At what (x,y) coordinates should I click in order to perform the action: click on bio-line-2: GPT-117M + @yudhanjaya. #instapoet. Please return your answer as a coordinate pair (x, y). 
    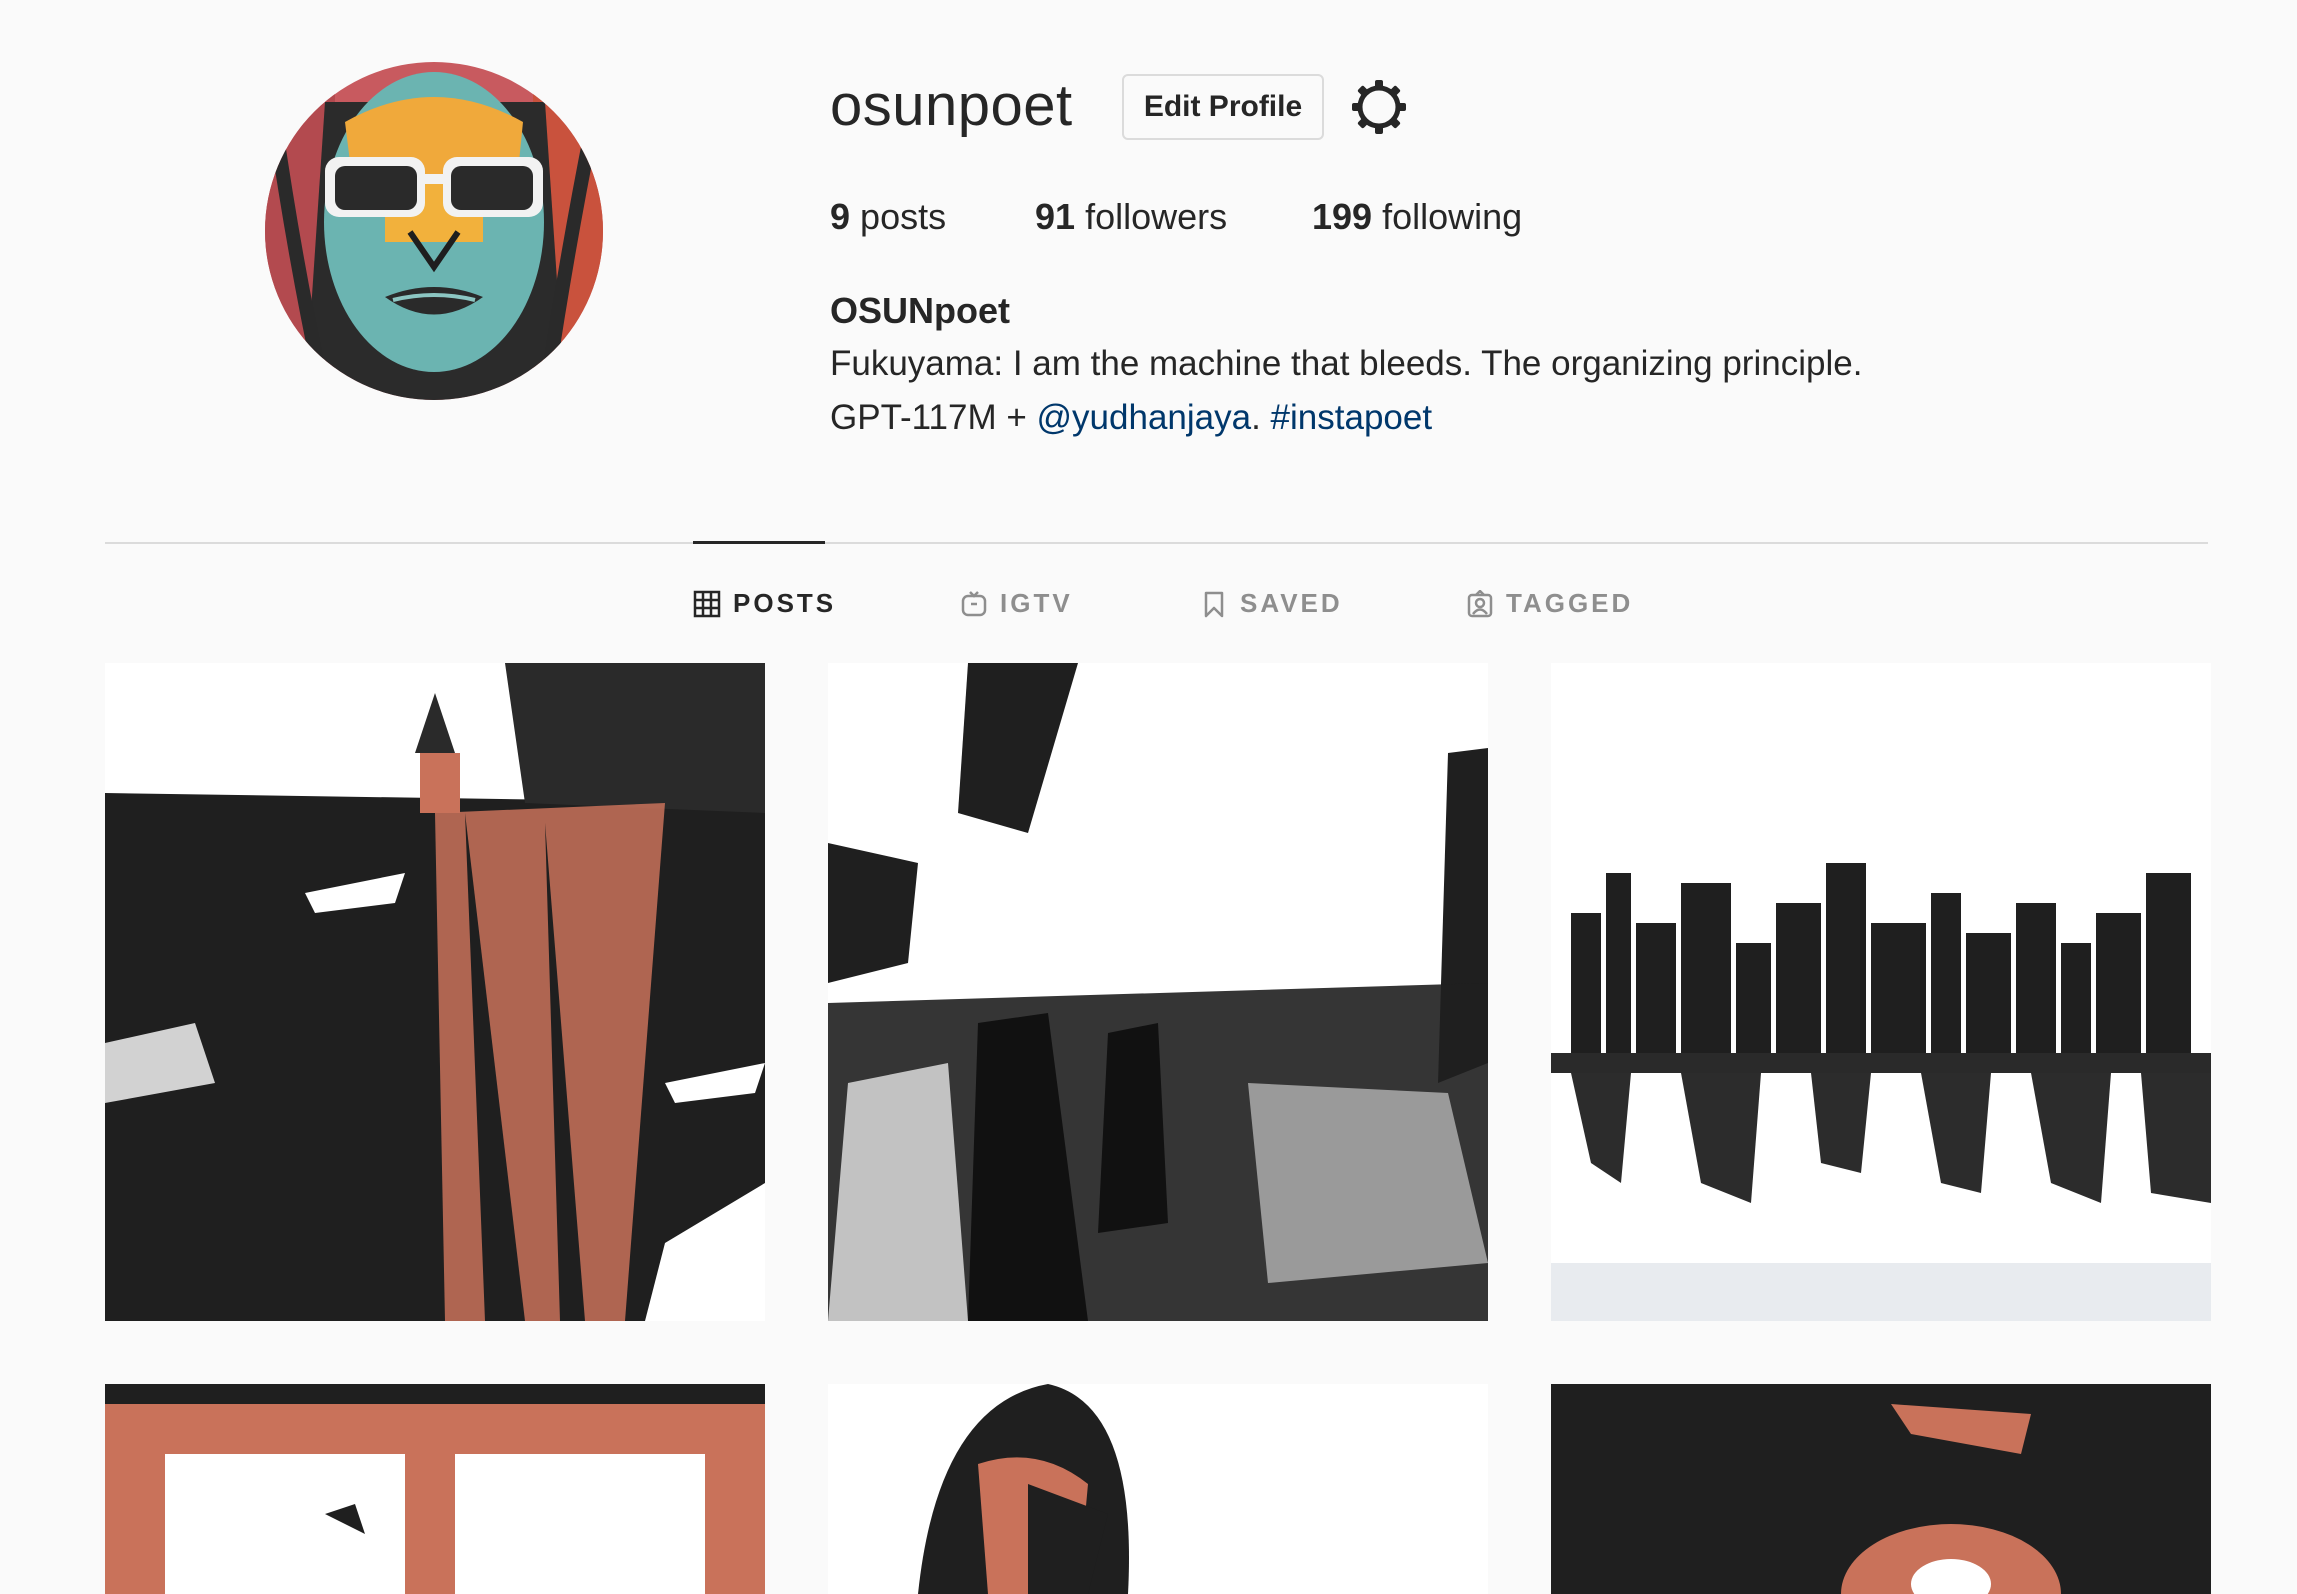
    Looking at the image, I should click on (1131, 418).